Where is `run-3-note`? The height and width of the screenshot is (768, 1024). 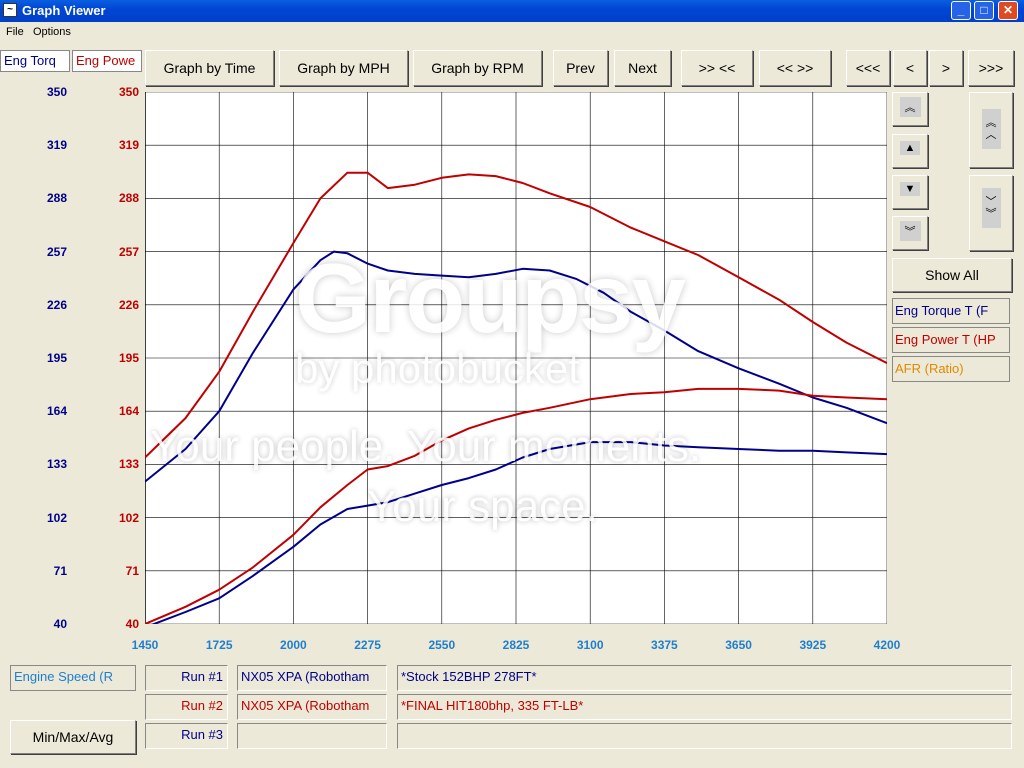
run-3-note is located at coordinates (704, 736).